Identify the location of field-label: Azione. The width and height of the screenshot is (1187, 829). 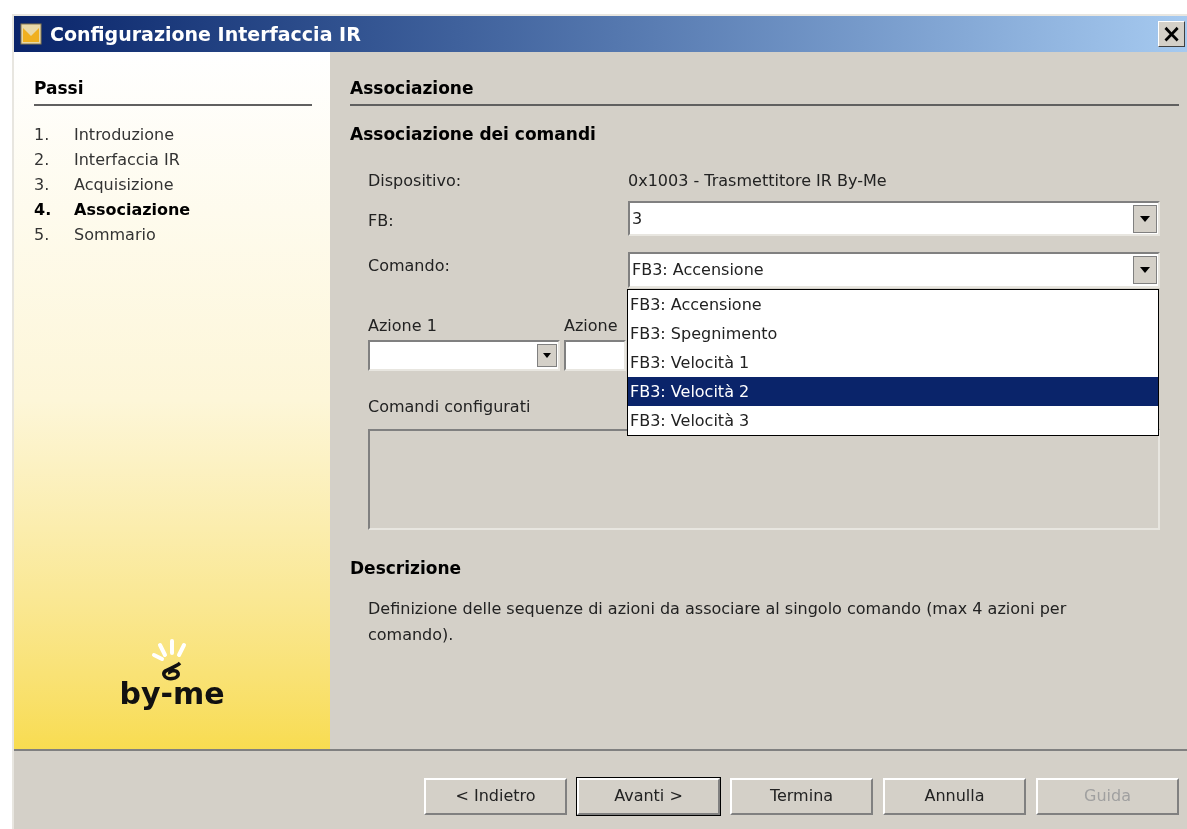
(591, 325).